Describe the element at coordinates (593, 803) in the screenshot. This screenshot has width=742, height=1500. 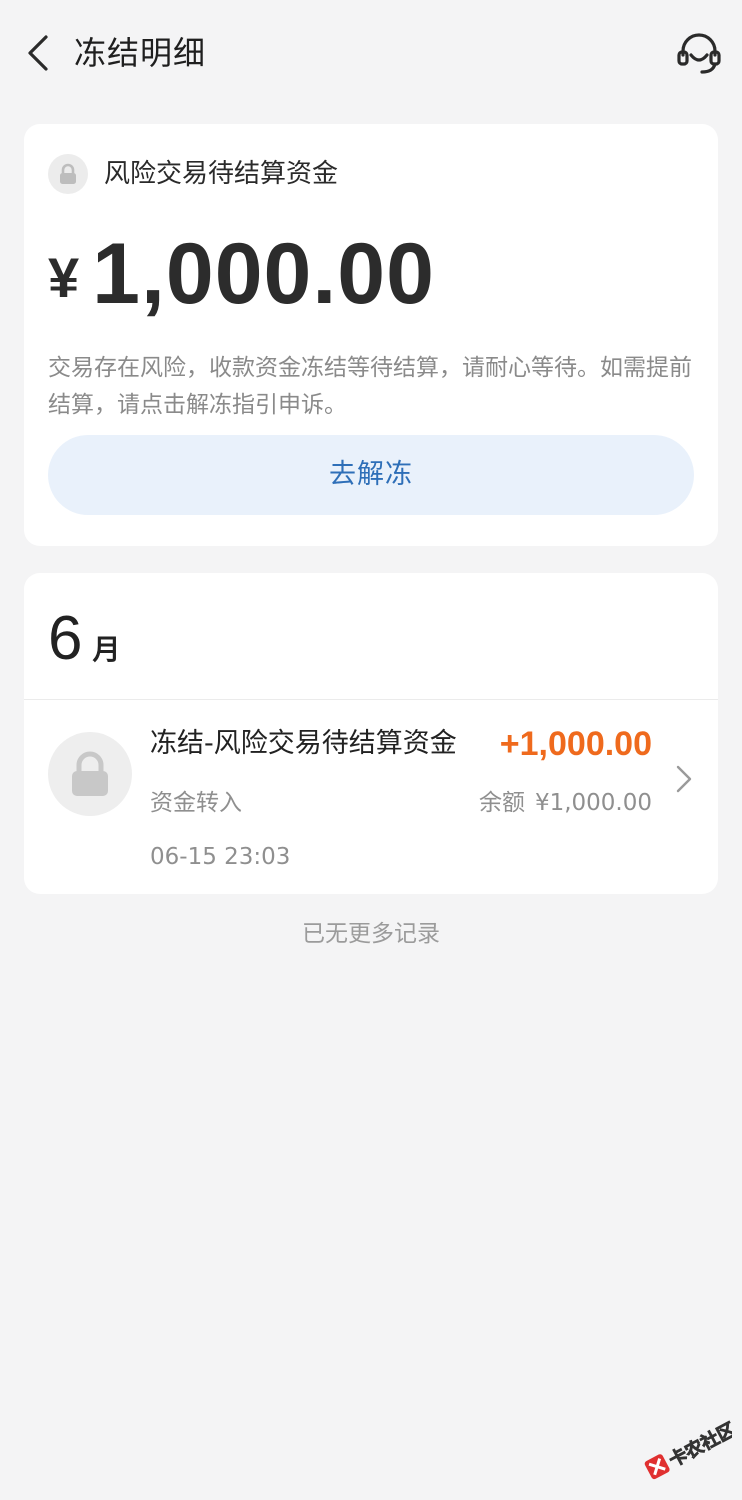
I see `balance-value: ¥1,000.00` at that location.